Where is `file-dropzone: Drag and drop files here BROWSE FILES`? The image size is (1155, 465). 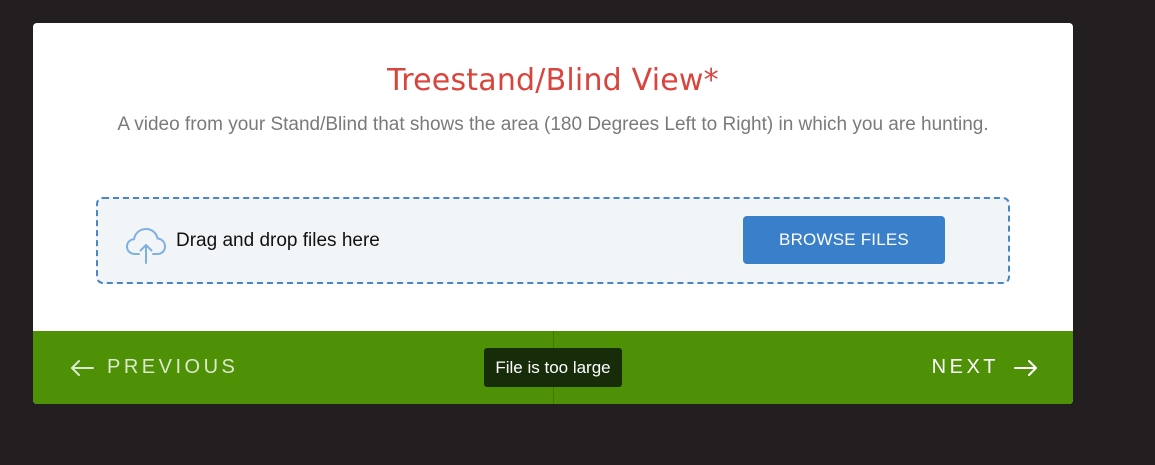
file-dropzone: Drag and drop files here BROWSE FILES is located at coordinates (553, 240).